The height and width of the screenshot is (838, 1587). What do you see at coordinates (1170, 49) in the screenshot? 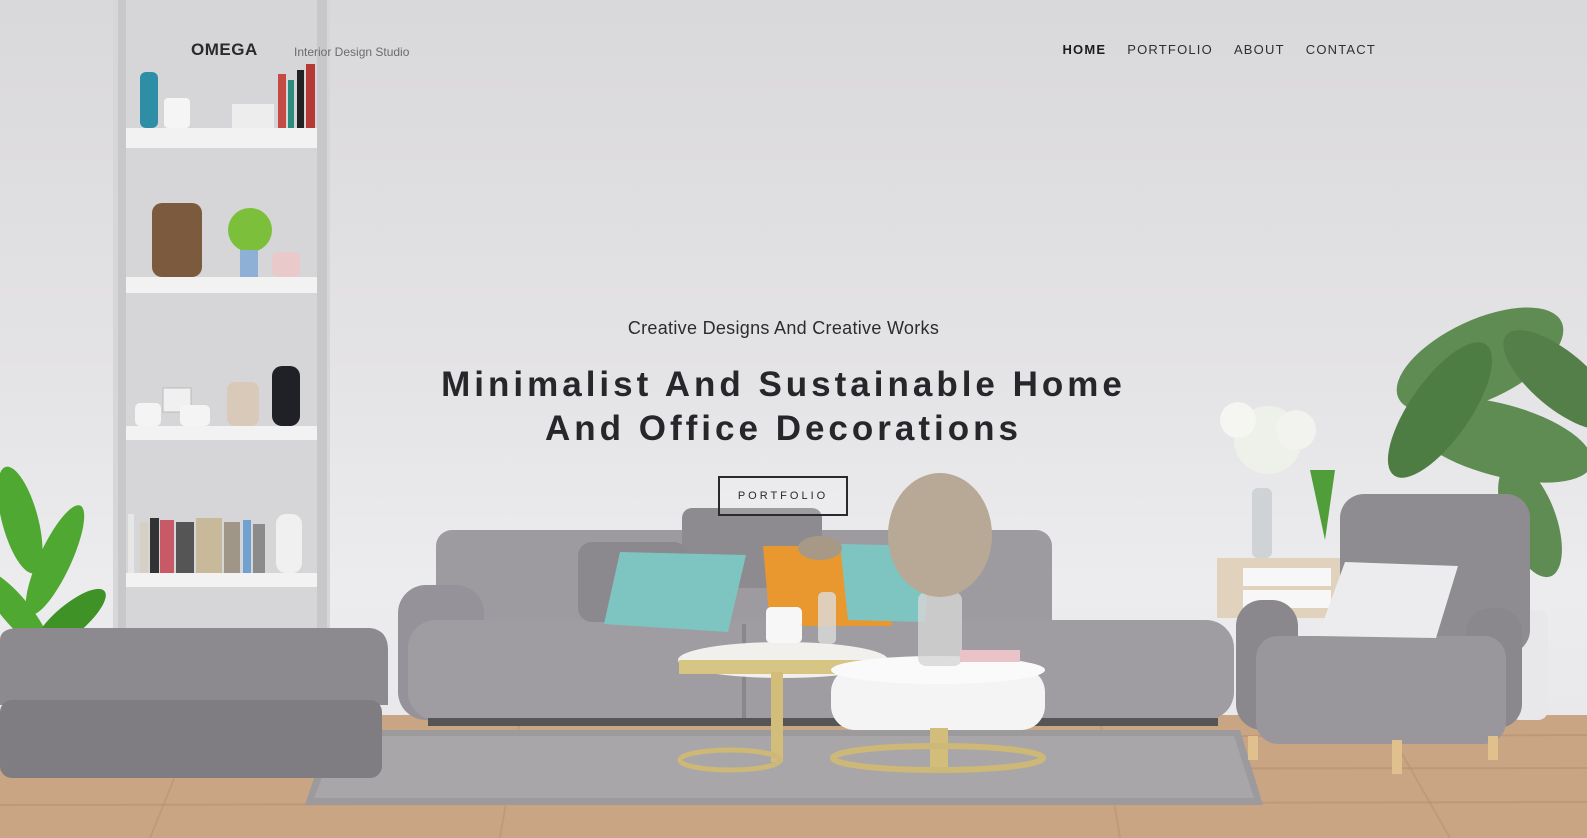
I see `nav-portfolio: PORTFOLIO` at bounding box center [1170, 49].